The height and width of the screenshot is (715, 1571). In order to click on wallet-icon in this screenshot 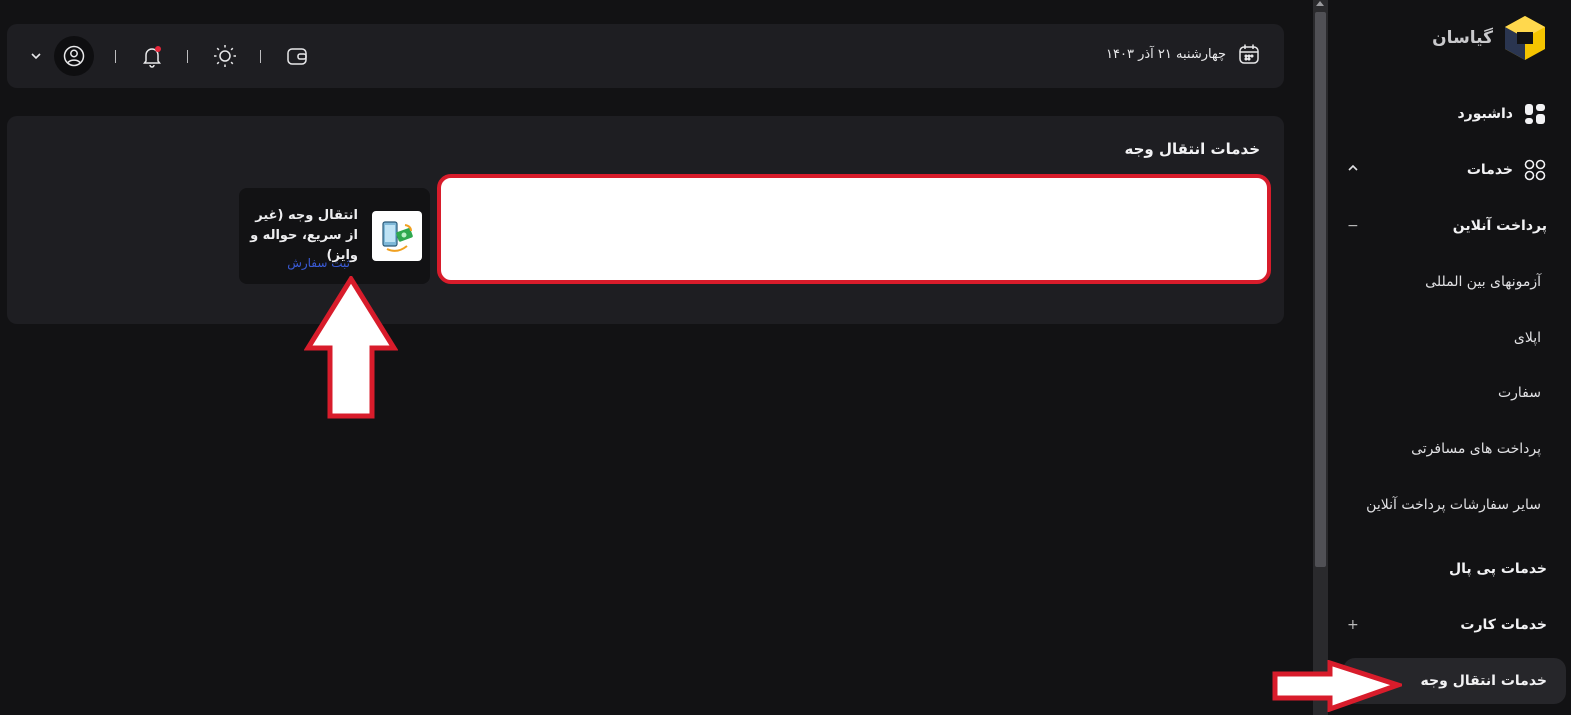, I will do `click(297, 56)`.